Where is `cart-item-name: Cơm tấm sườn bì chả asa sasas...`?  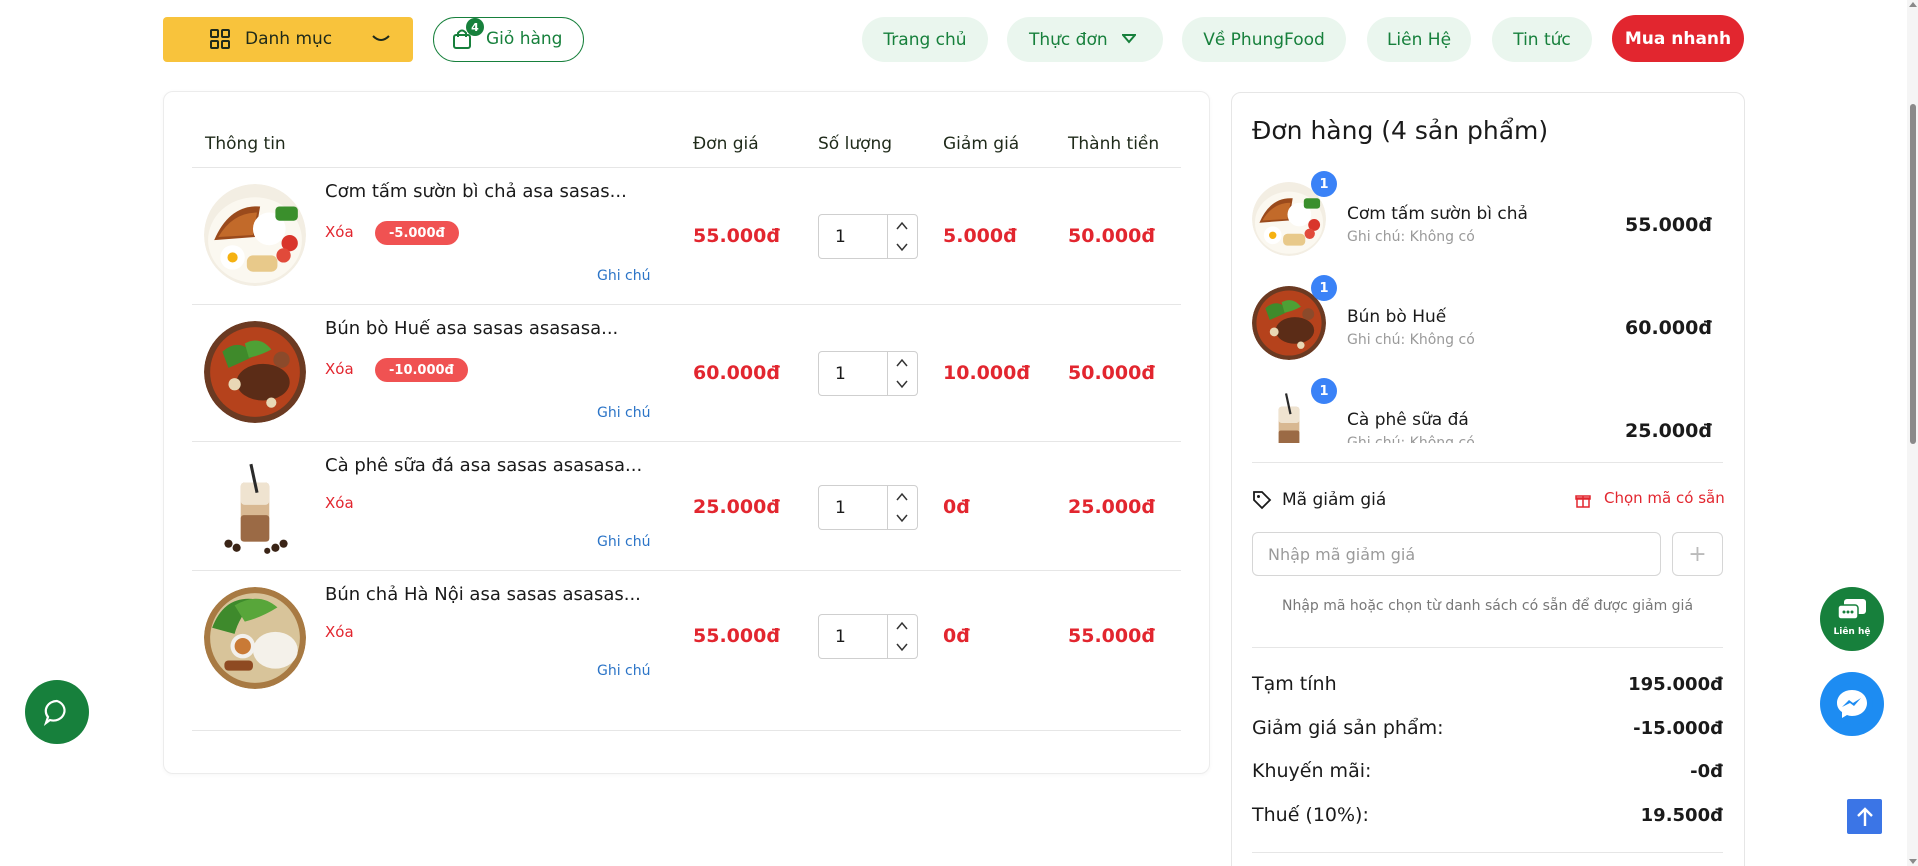 cart-item-name: Cơm tấm sườn bì chả asa sasas... is located at coordinates (476, 191).